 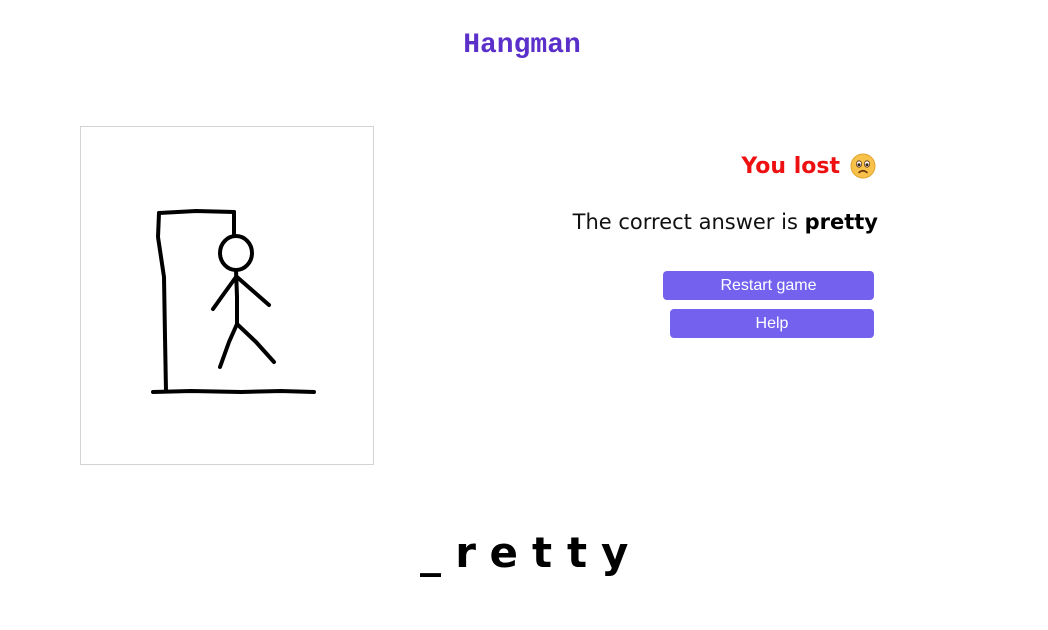 I want to click on gallows-beam, so click(x=196, y=212).